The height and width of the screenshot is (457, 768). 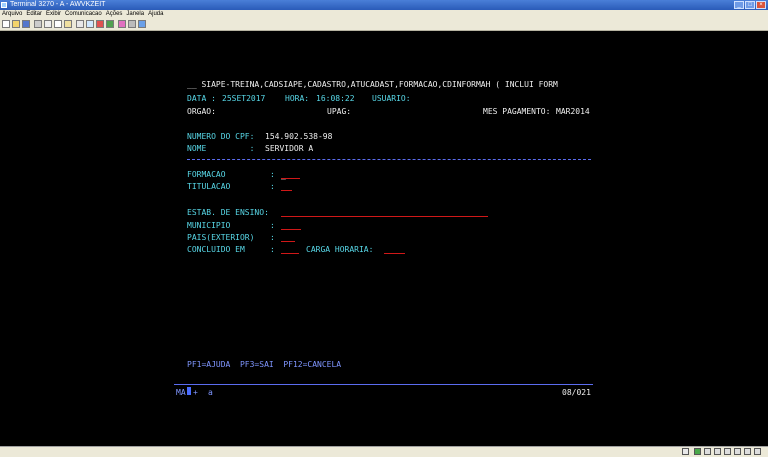 What do you see at coordinates (58, 4) in the screenshot?
I see `window-title: Terminal 3270 - A - AWVKZEIT` at bounding box center [58, 4].